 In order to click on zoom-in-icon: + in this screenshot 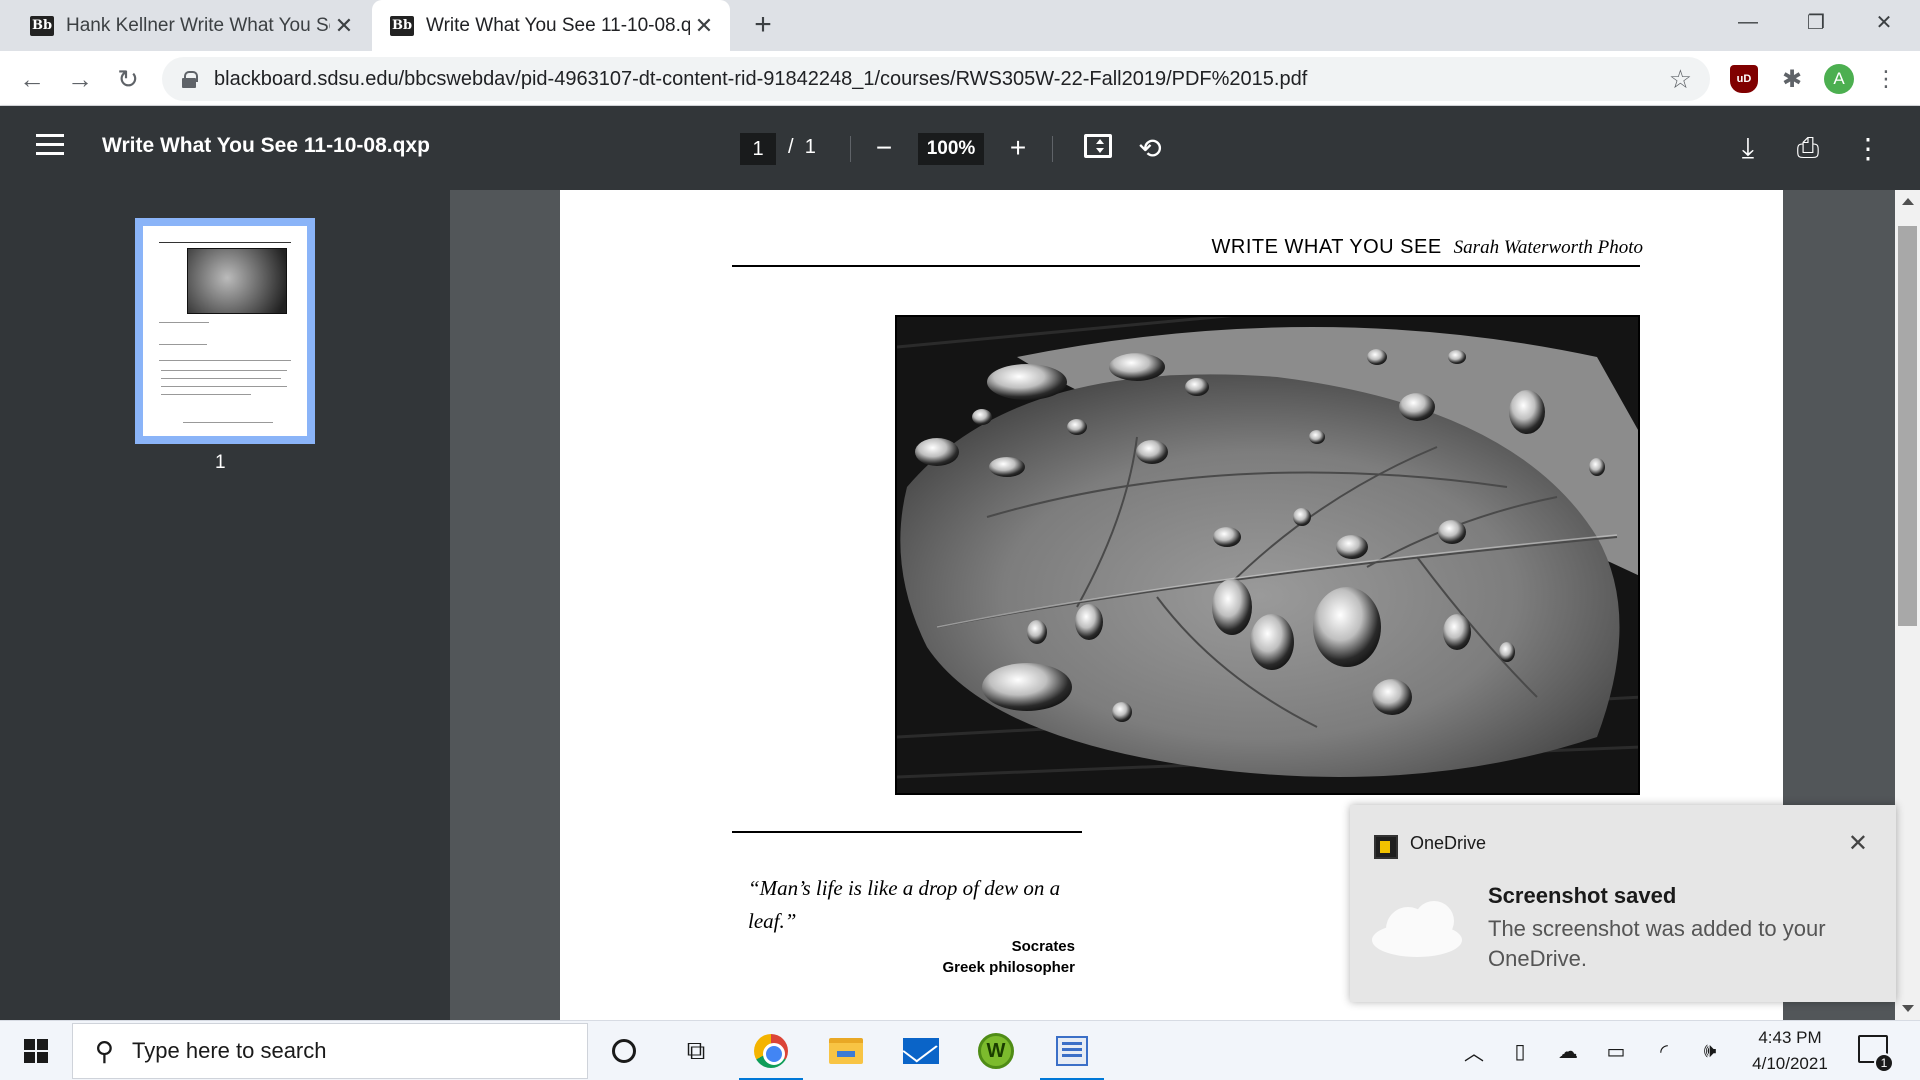, I will do `click(1018, 148)`.